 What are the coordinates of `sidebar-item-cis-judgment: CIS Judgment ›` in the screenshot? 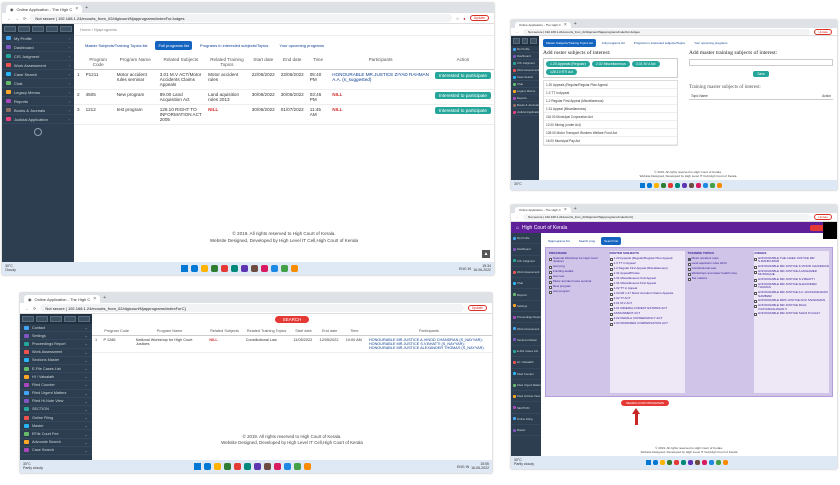 It's located at (38, 56).